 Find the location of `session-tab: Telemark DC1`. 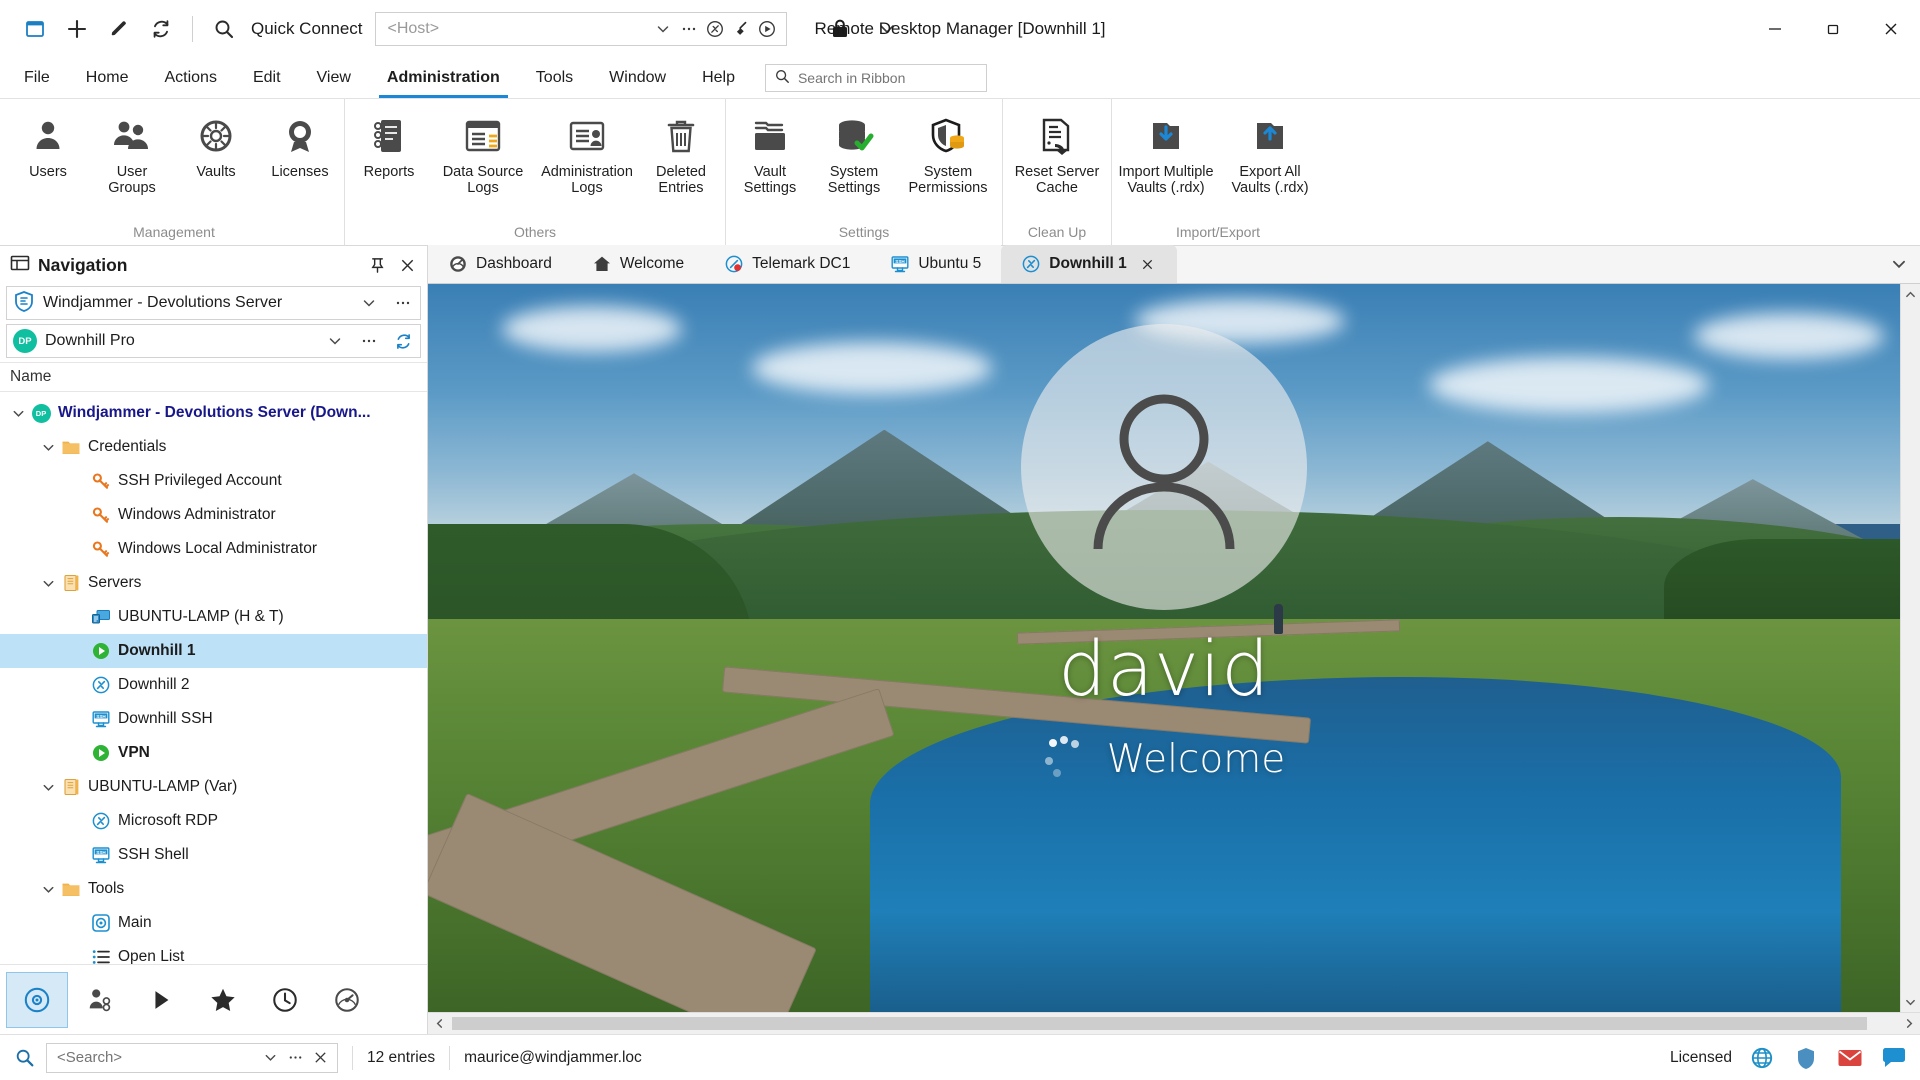

session-tab: Telemark DC1 is located at coordinates (787, 264).